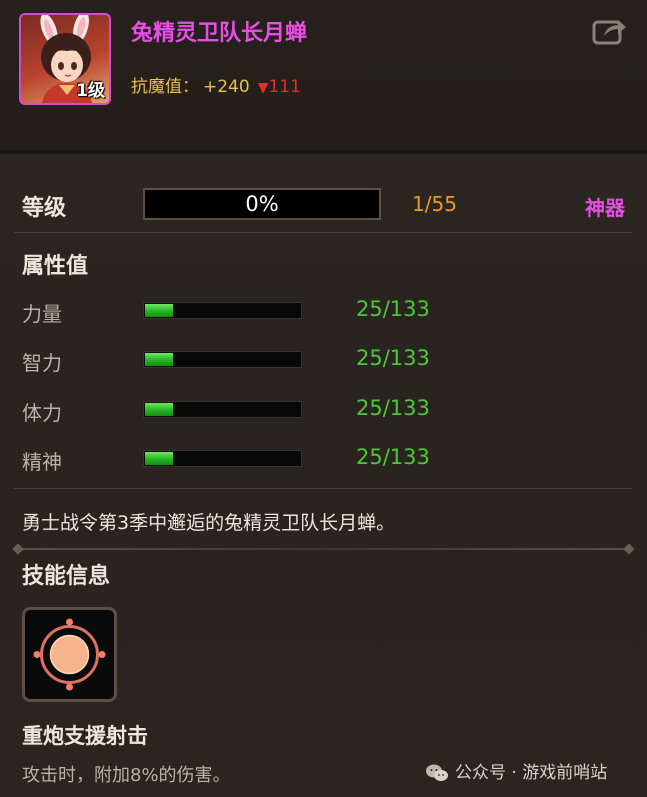 This screenshot has height=797, width=647. I want to click on item-name: 兔精灵卫队长月蝉, so click(219, 33).